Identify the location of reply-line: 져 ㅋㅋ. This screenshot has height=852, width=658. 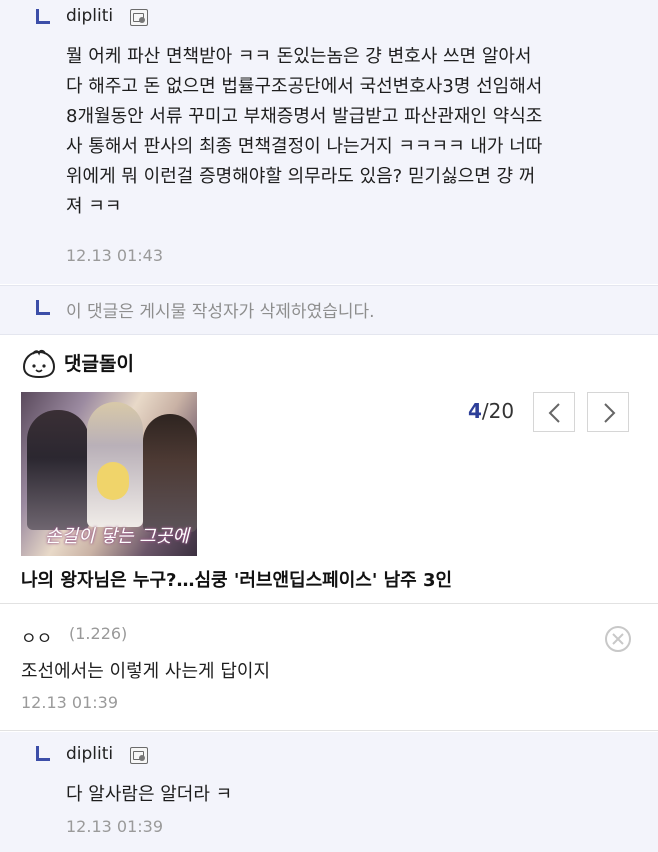
(94, 206).